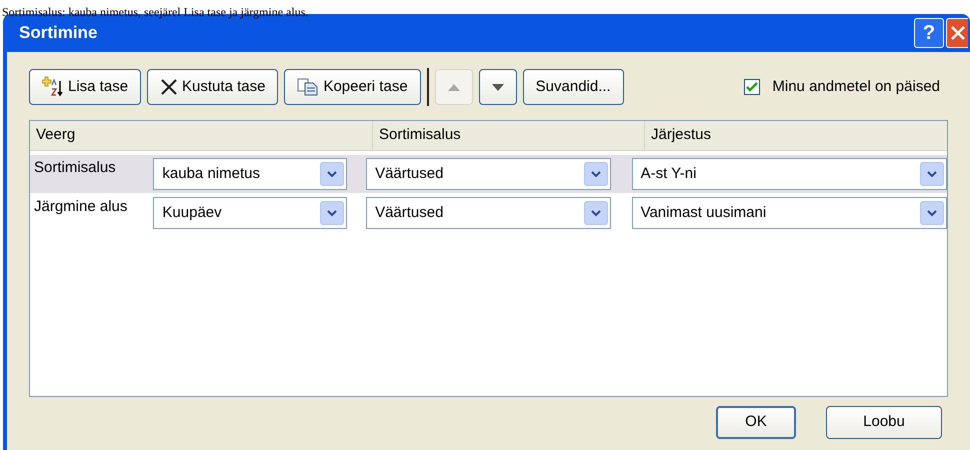 The image size is (970, 450). I want to click on close-button, so click(957, 33).